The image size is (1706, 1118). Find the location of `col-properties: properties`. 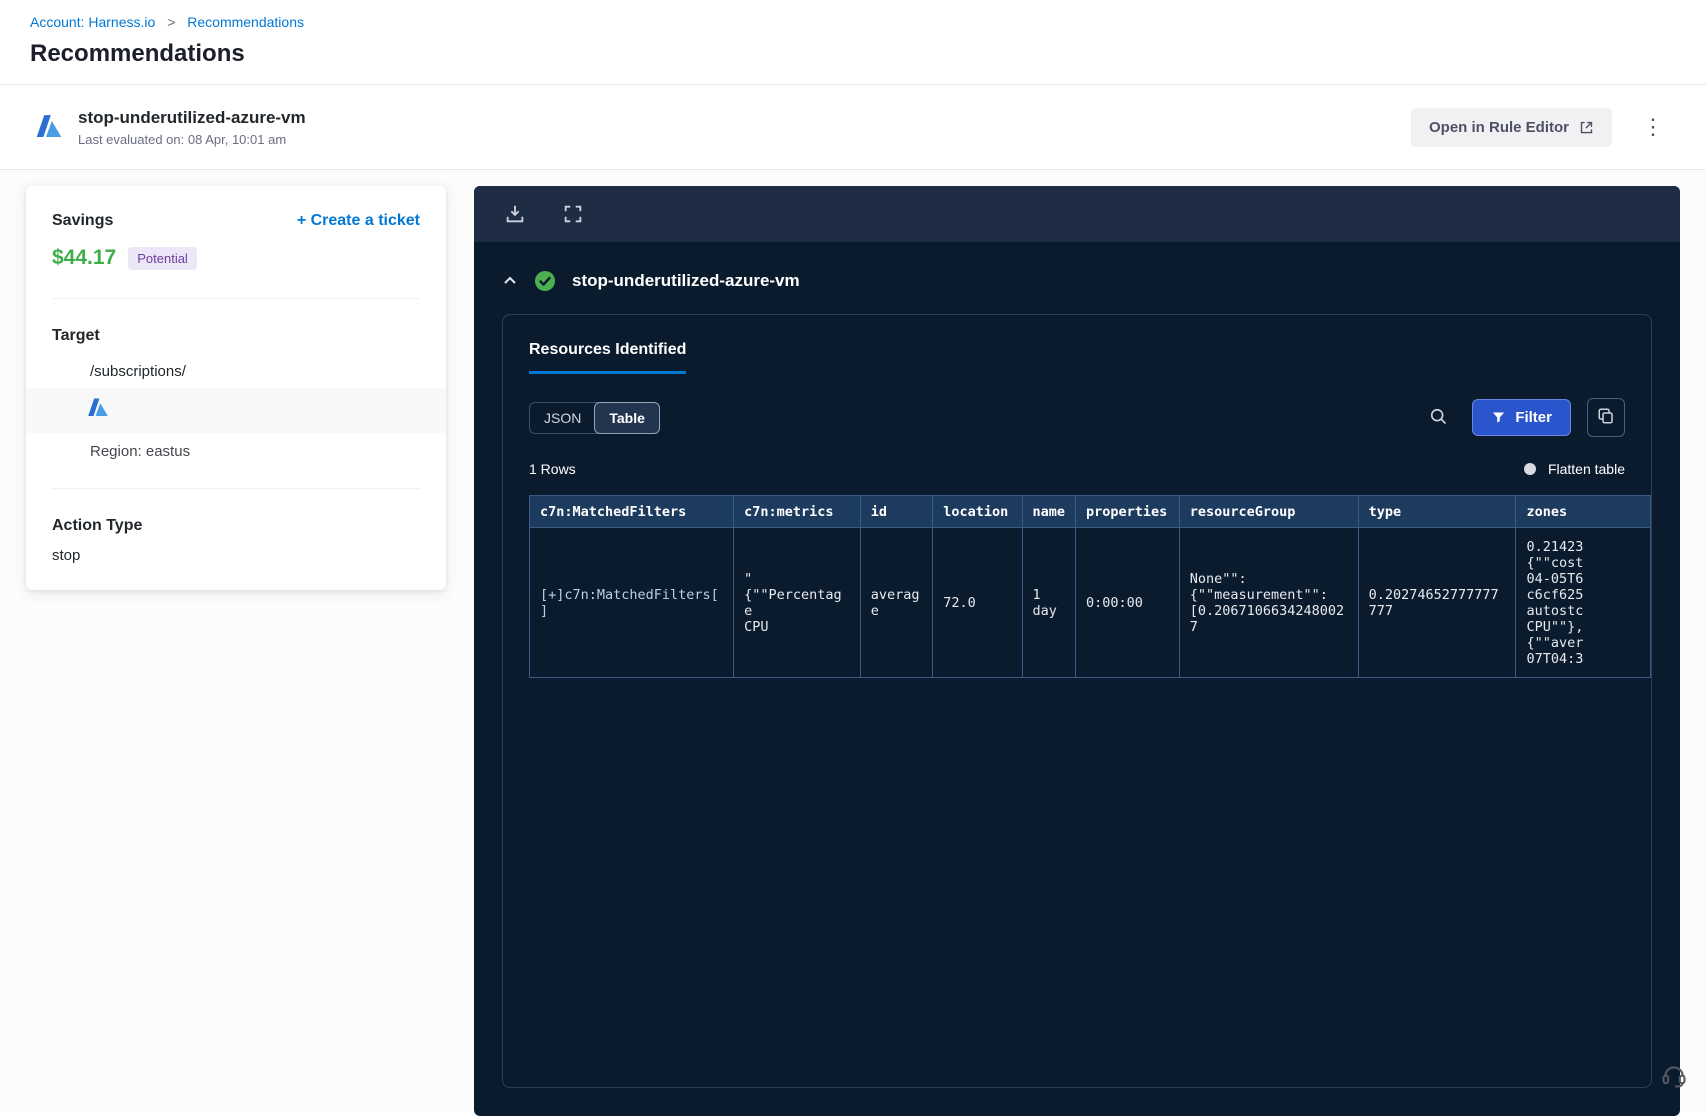

col-properties: properties is located at coordinates (1127, 511).